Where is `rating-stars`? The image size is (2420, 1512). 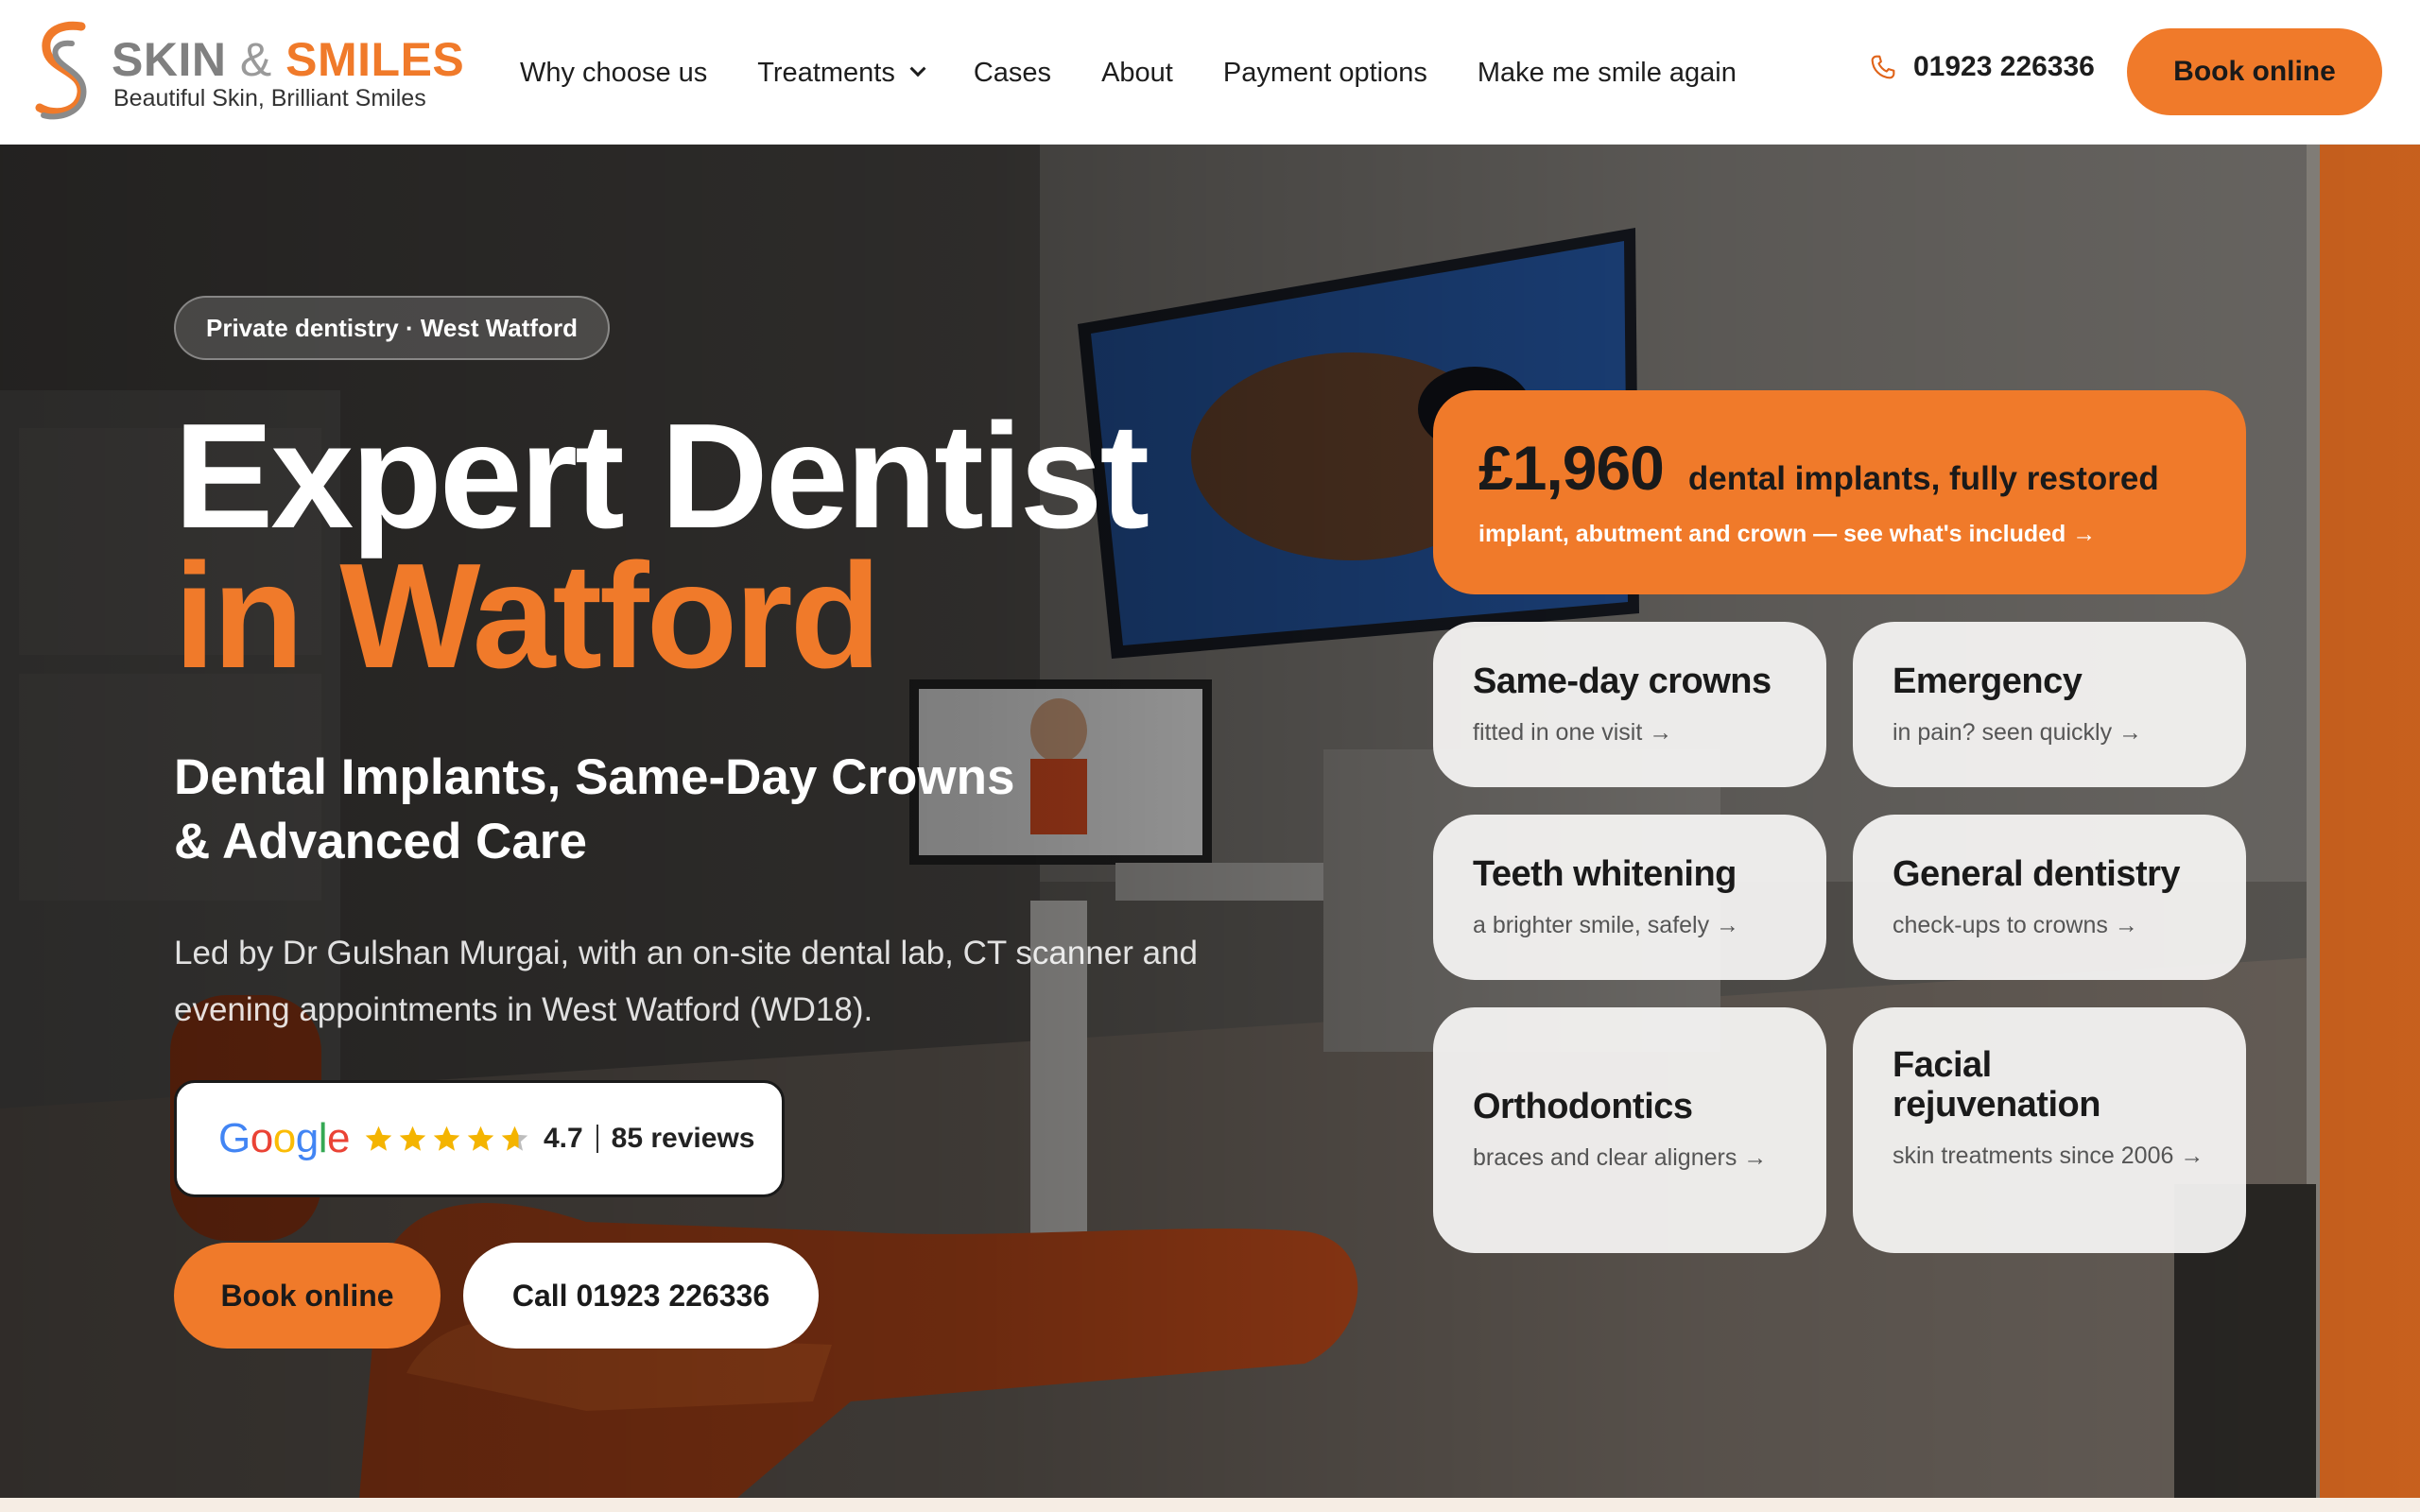
rating-stars is located at coordinates (446, 1139).